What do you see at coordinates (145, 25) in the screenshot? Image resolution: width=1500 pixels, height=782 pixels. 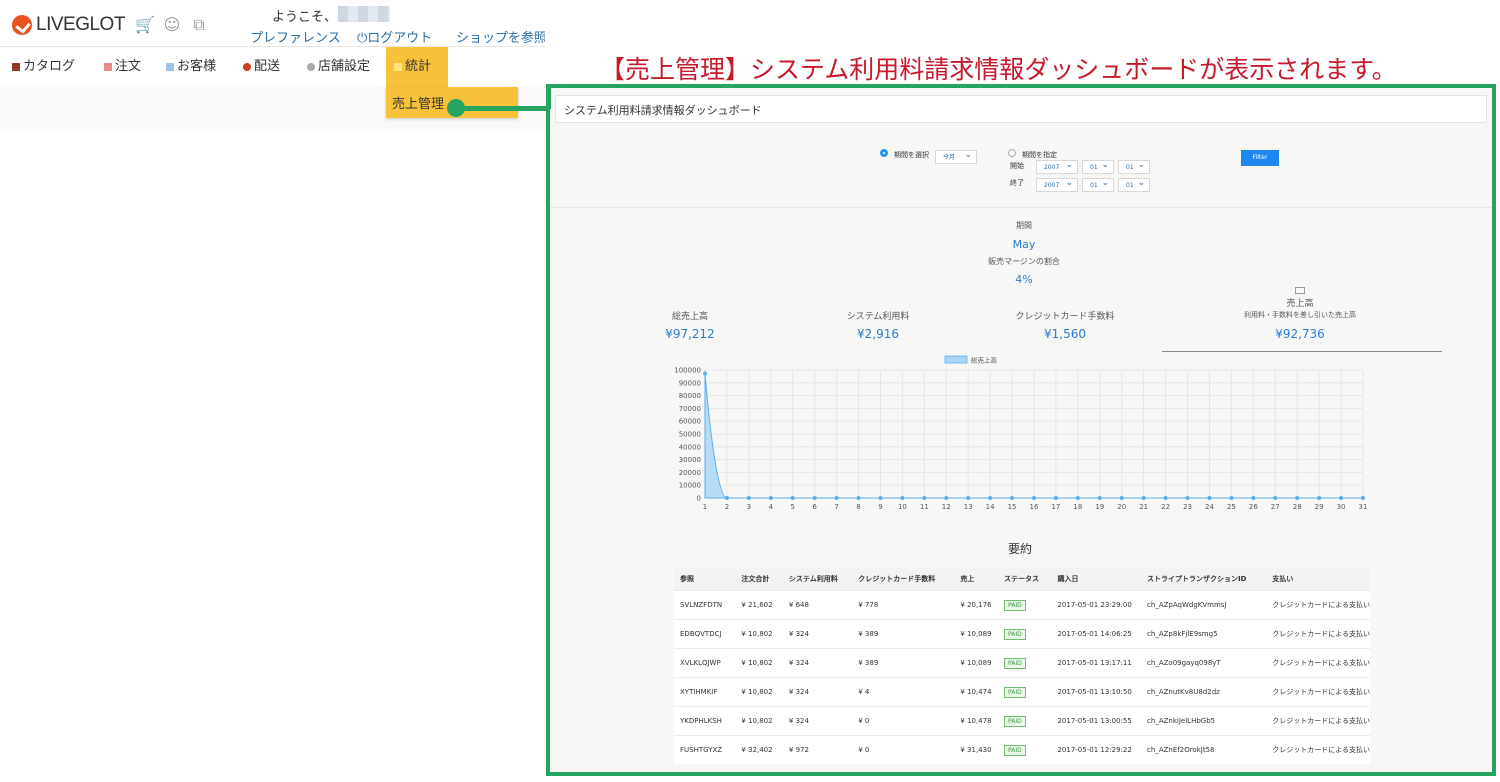 I see `cart-icon: 🛒` at bounding box center [145, 25].